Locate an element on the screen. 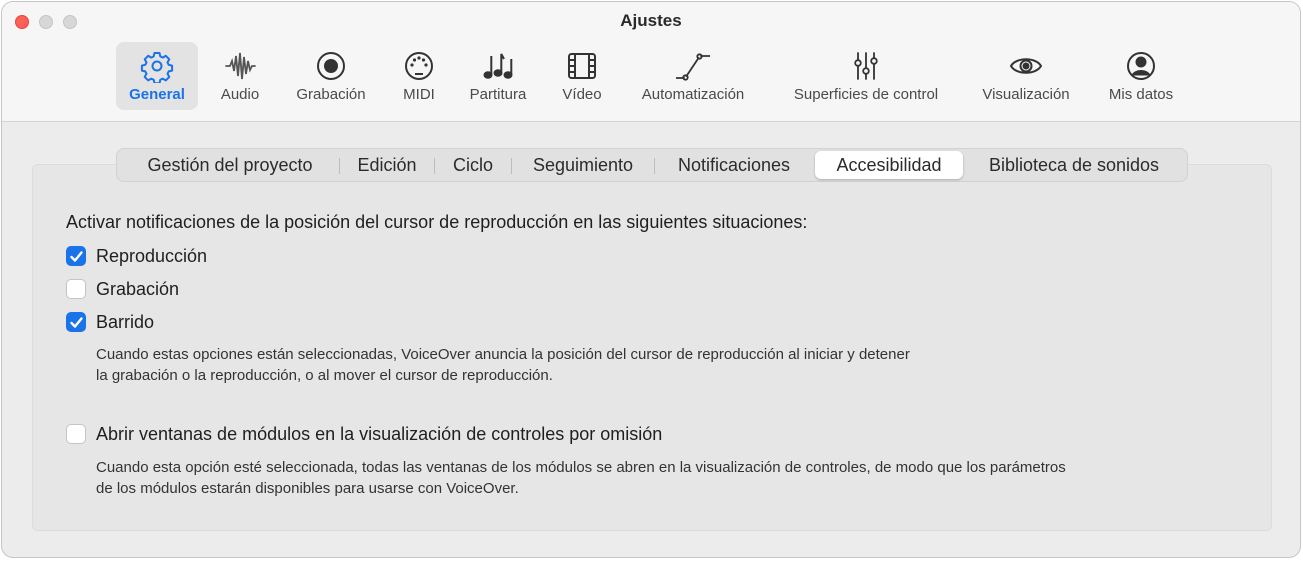 The image size is (1303, 561). tab-general: General is located at coordinates (157, 76).